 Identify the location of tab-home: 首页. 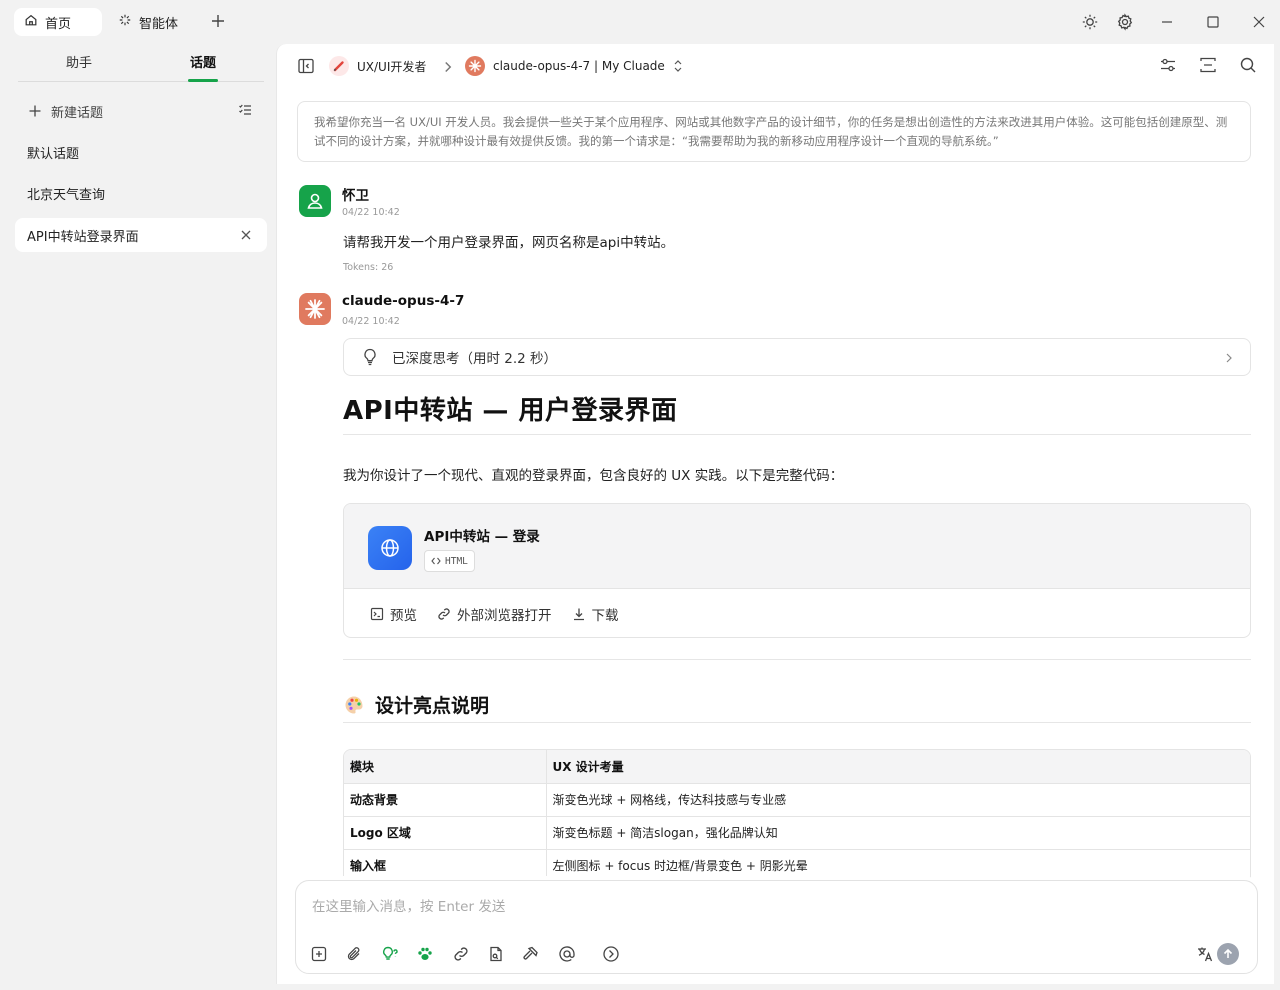
(58, 22).